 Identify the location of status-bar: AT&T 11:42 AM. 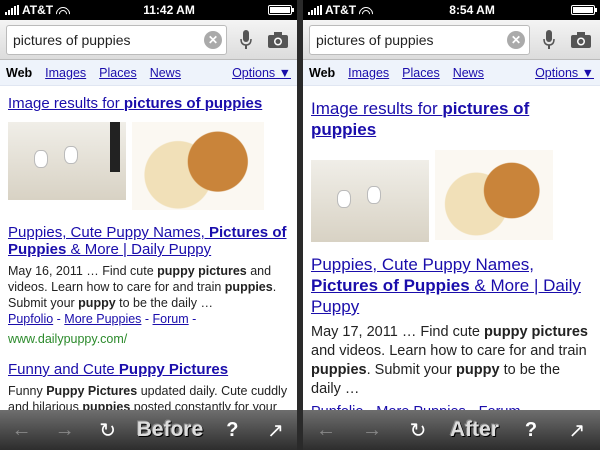
(148, 10).